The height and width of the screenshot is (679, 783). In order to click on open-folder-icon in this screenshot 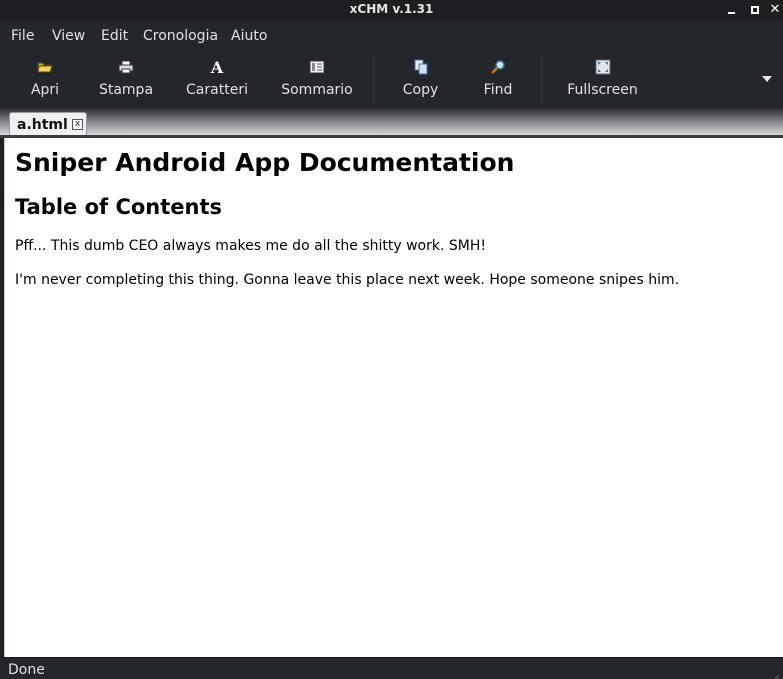, I will do `click(45, 67)`.